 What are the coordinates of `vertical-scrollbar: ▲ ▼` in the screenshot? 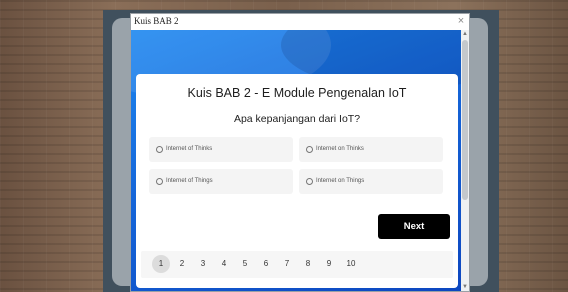 It's located at (465, 160).